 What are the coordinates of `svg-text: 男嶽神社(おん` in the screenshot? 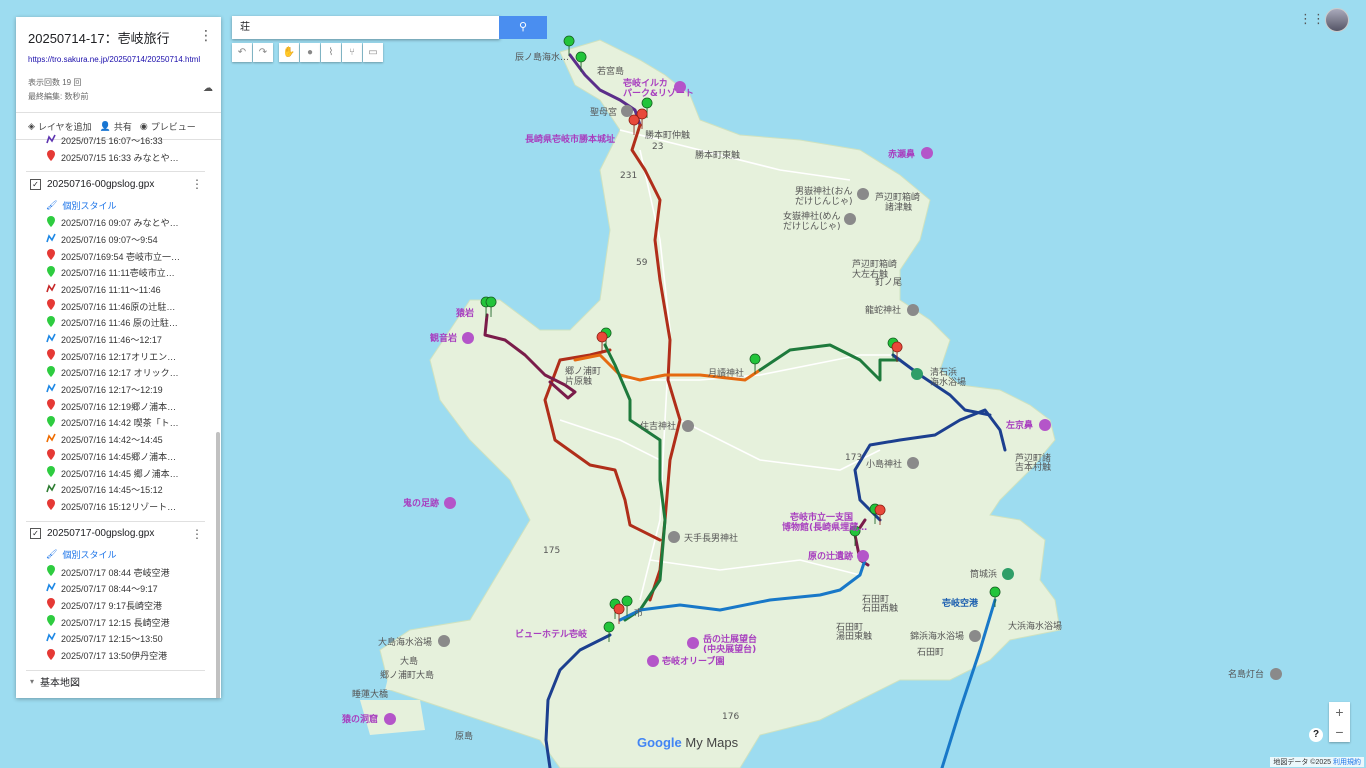 It's located at (824, 191).